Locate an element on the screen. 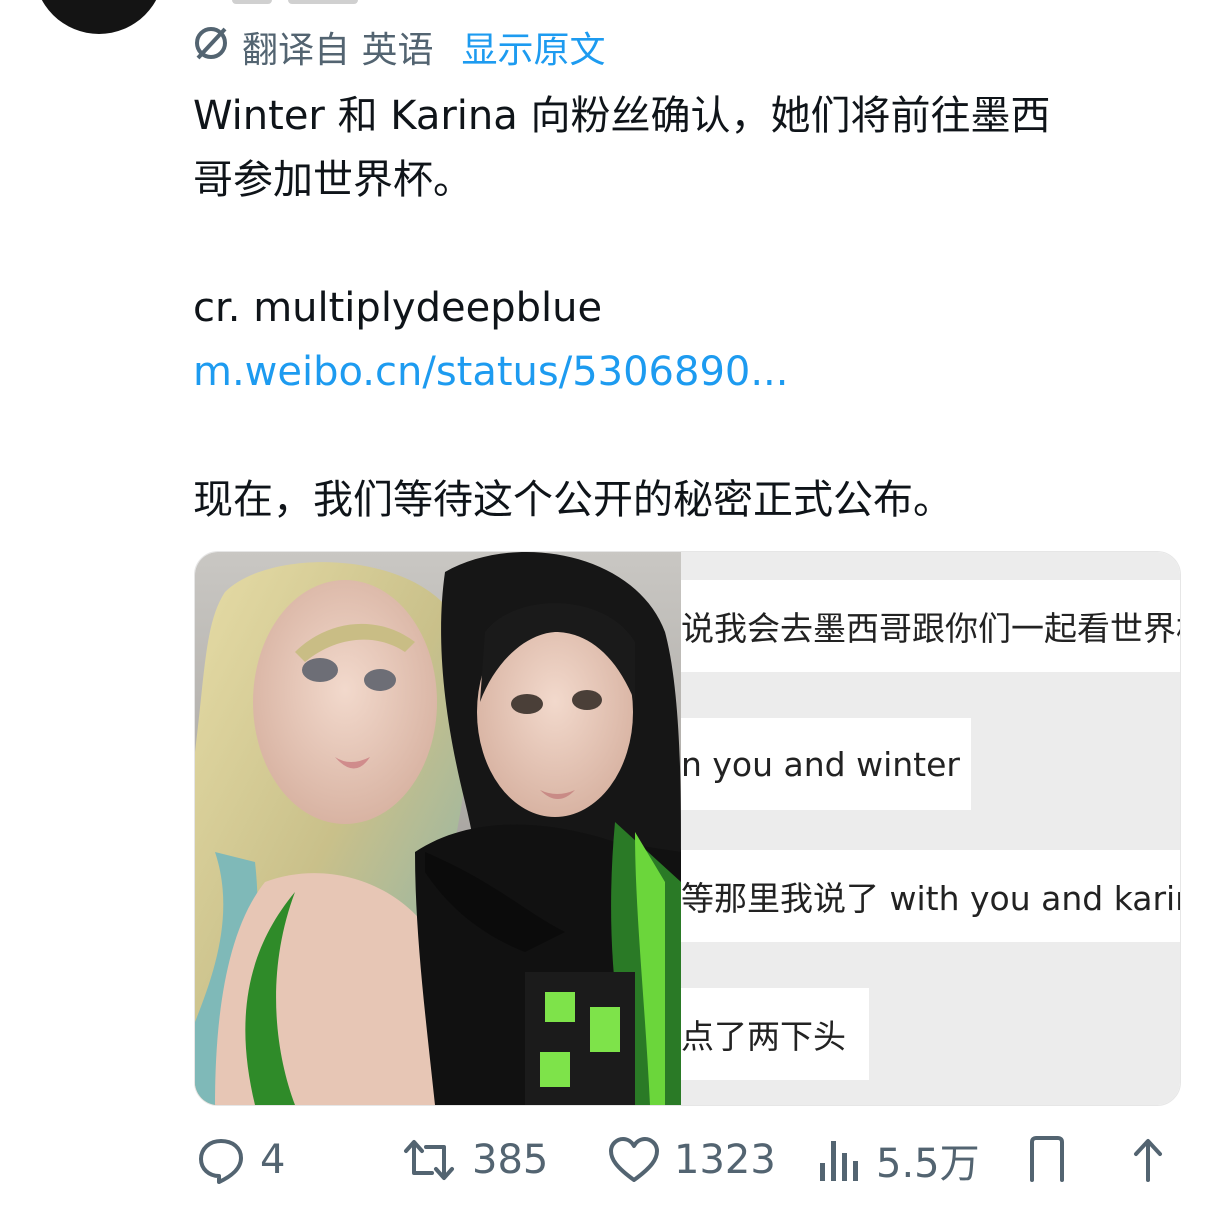 The image size is (1206, 1206). tweet-line-2: 哥参加世界杯。 is located at coordinates (333, 180).